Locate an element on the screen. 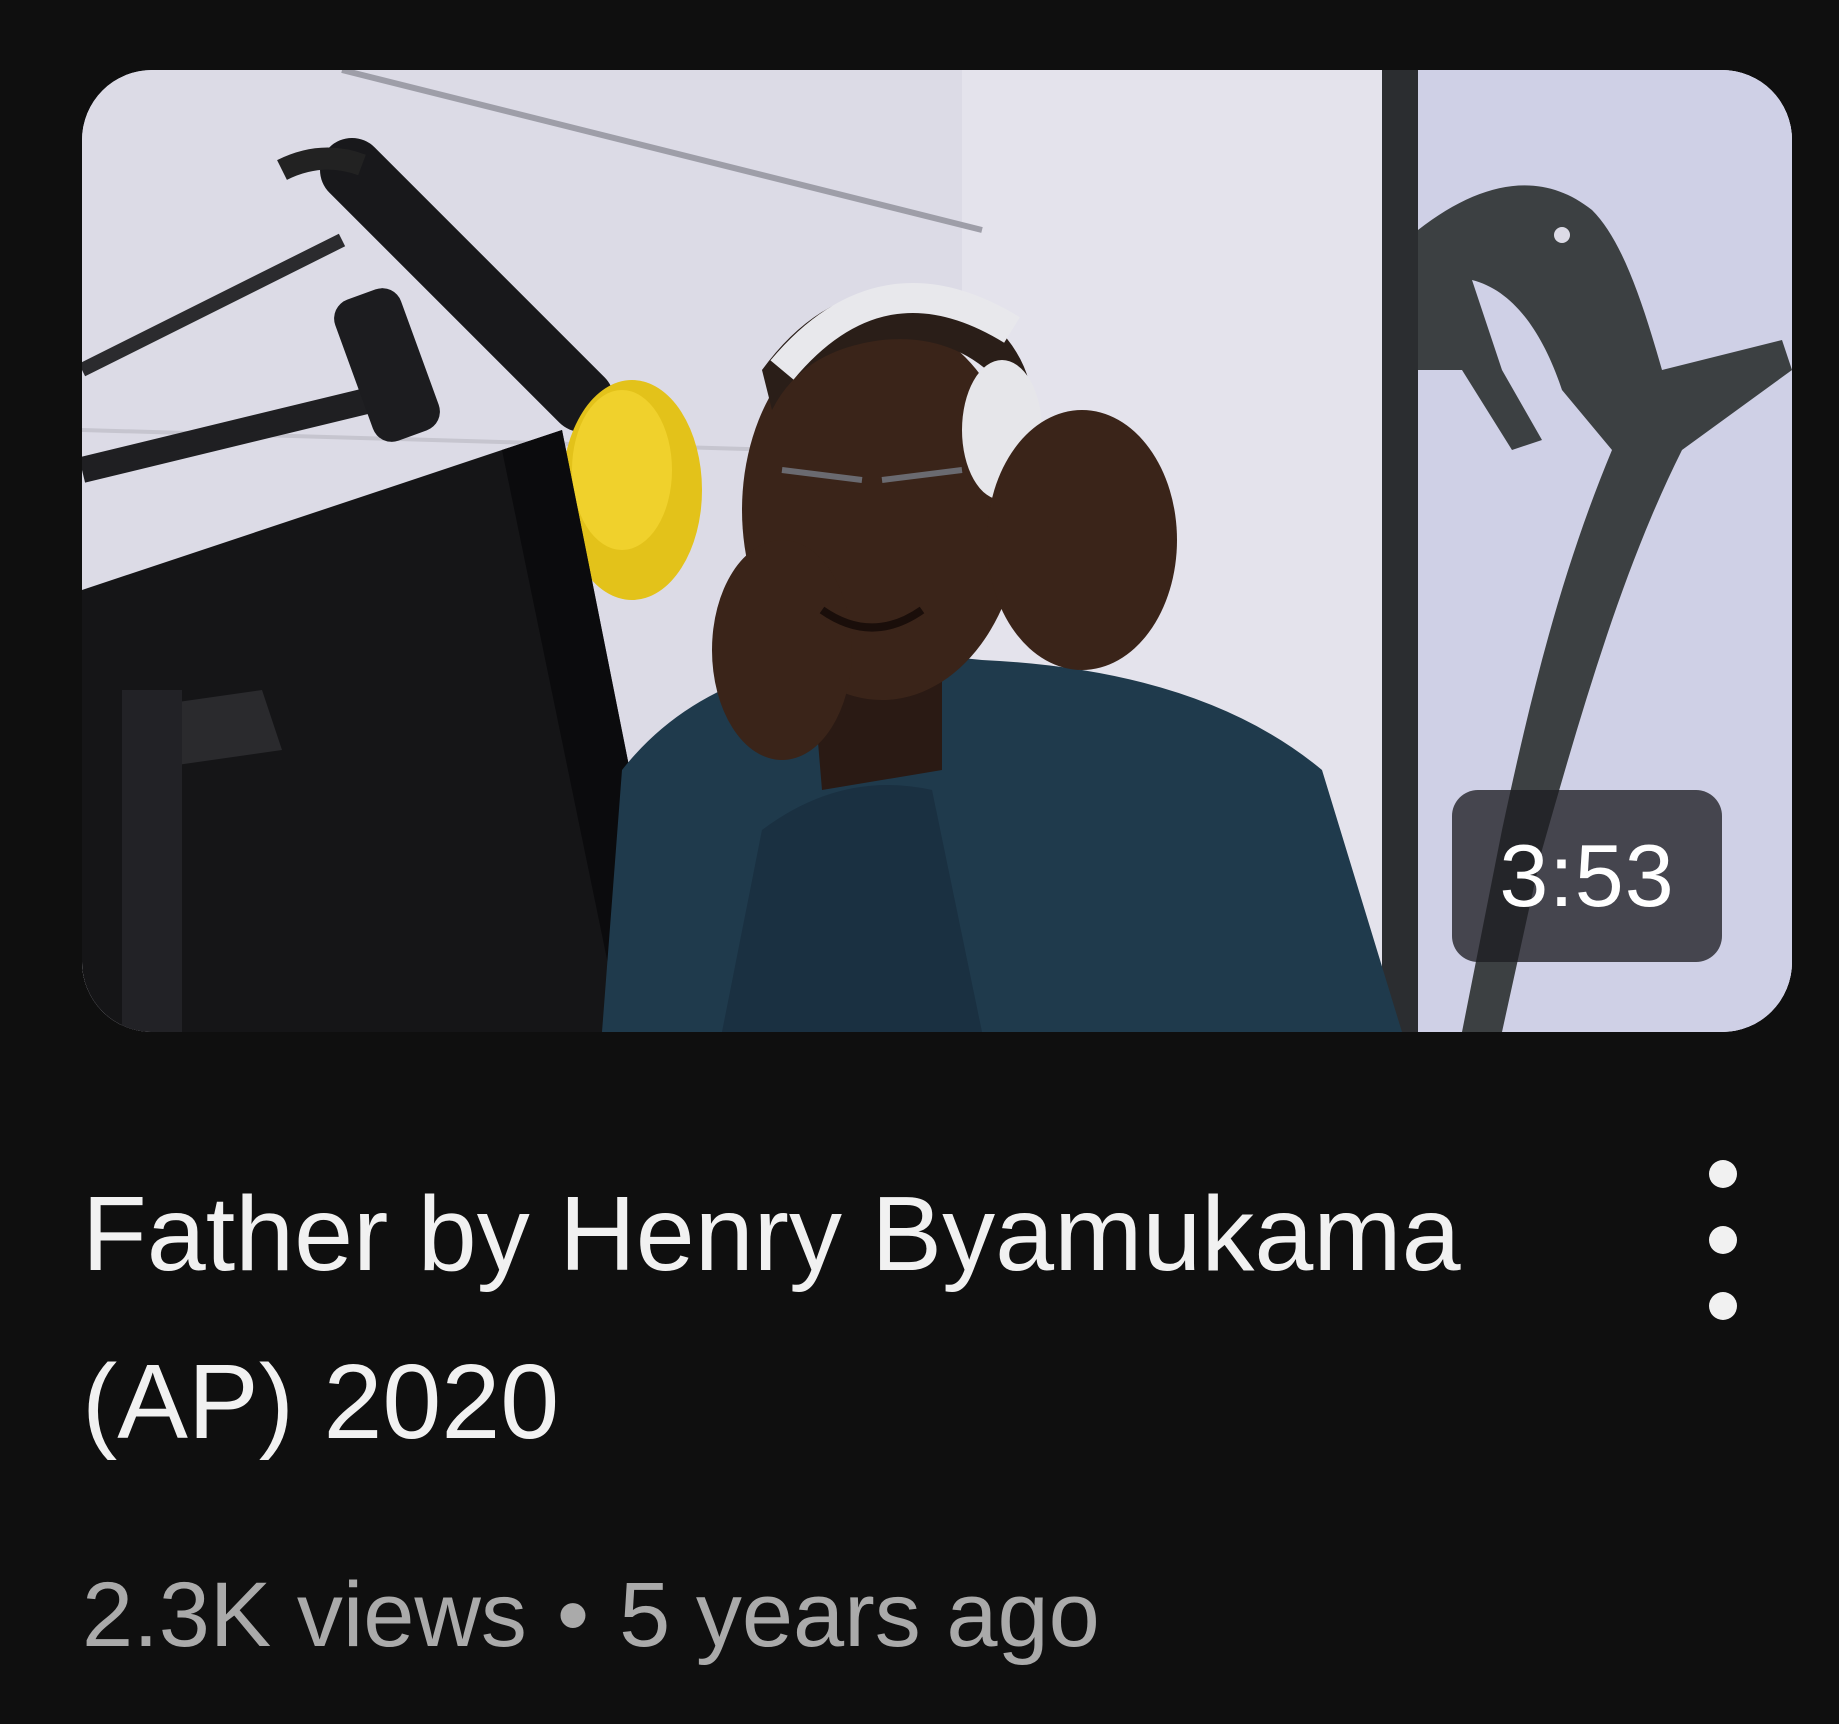 The width and height of the screenshot is (1839, 1724). video-metadata: 2.3K views • 5 years ago is located at coordinates (591, 1615).